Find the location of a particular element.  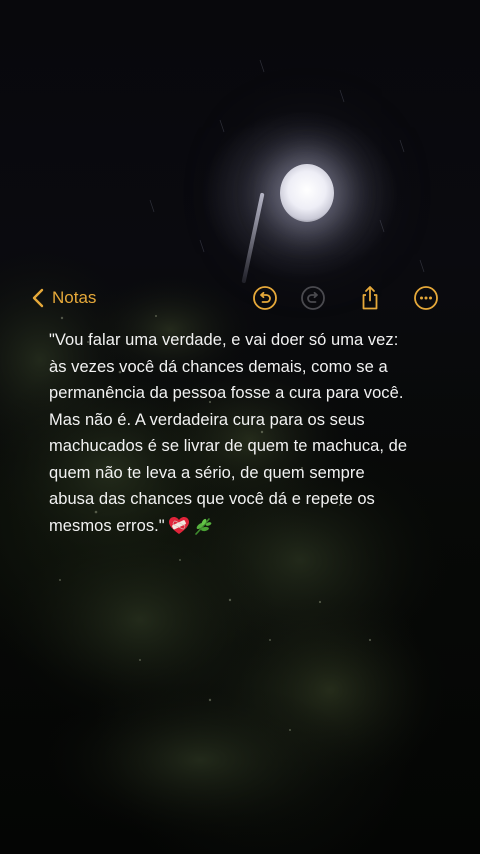

herb-icon is located at coordinates (203, 526).